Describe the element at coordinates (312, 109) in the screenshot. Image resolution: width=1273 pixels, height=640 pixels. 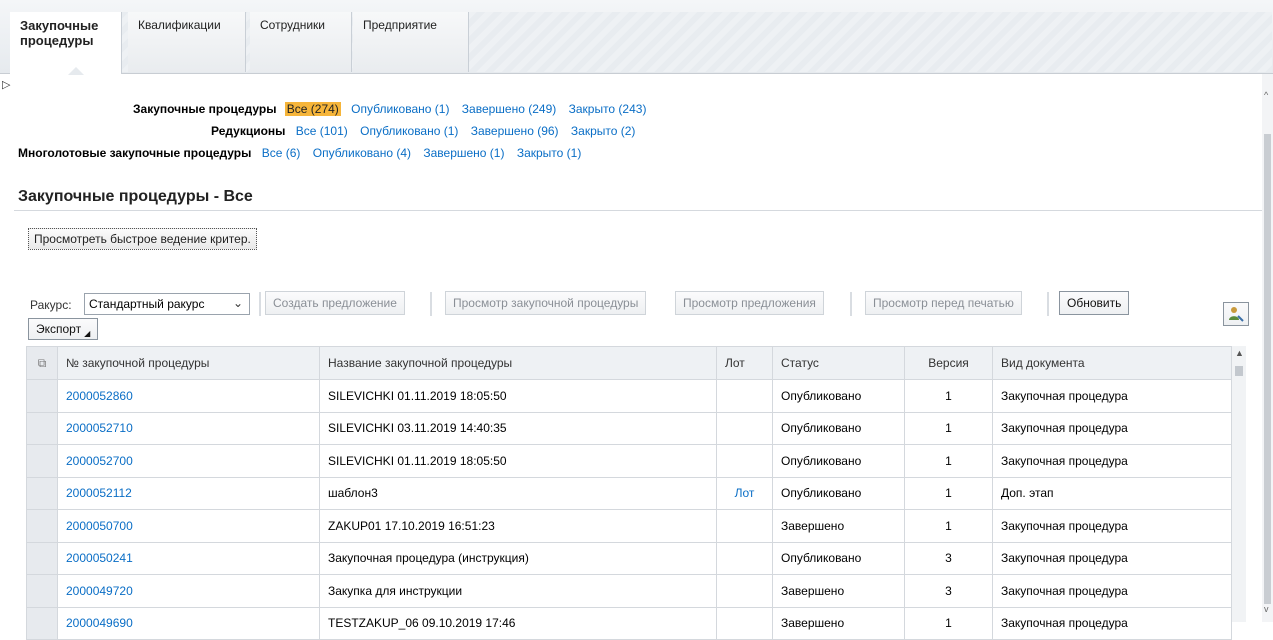
I see `filter-all-link: Все (274)` at that location.